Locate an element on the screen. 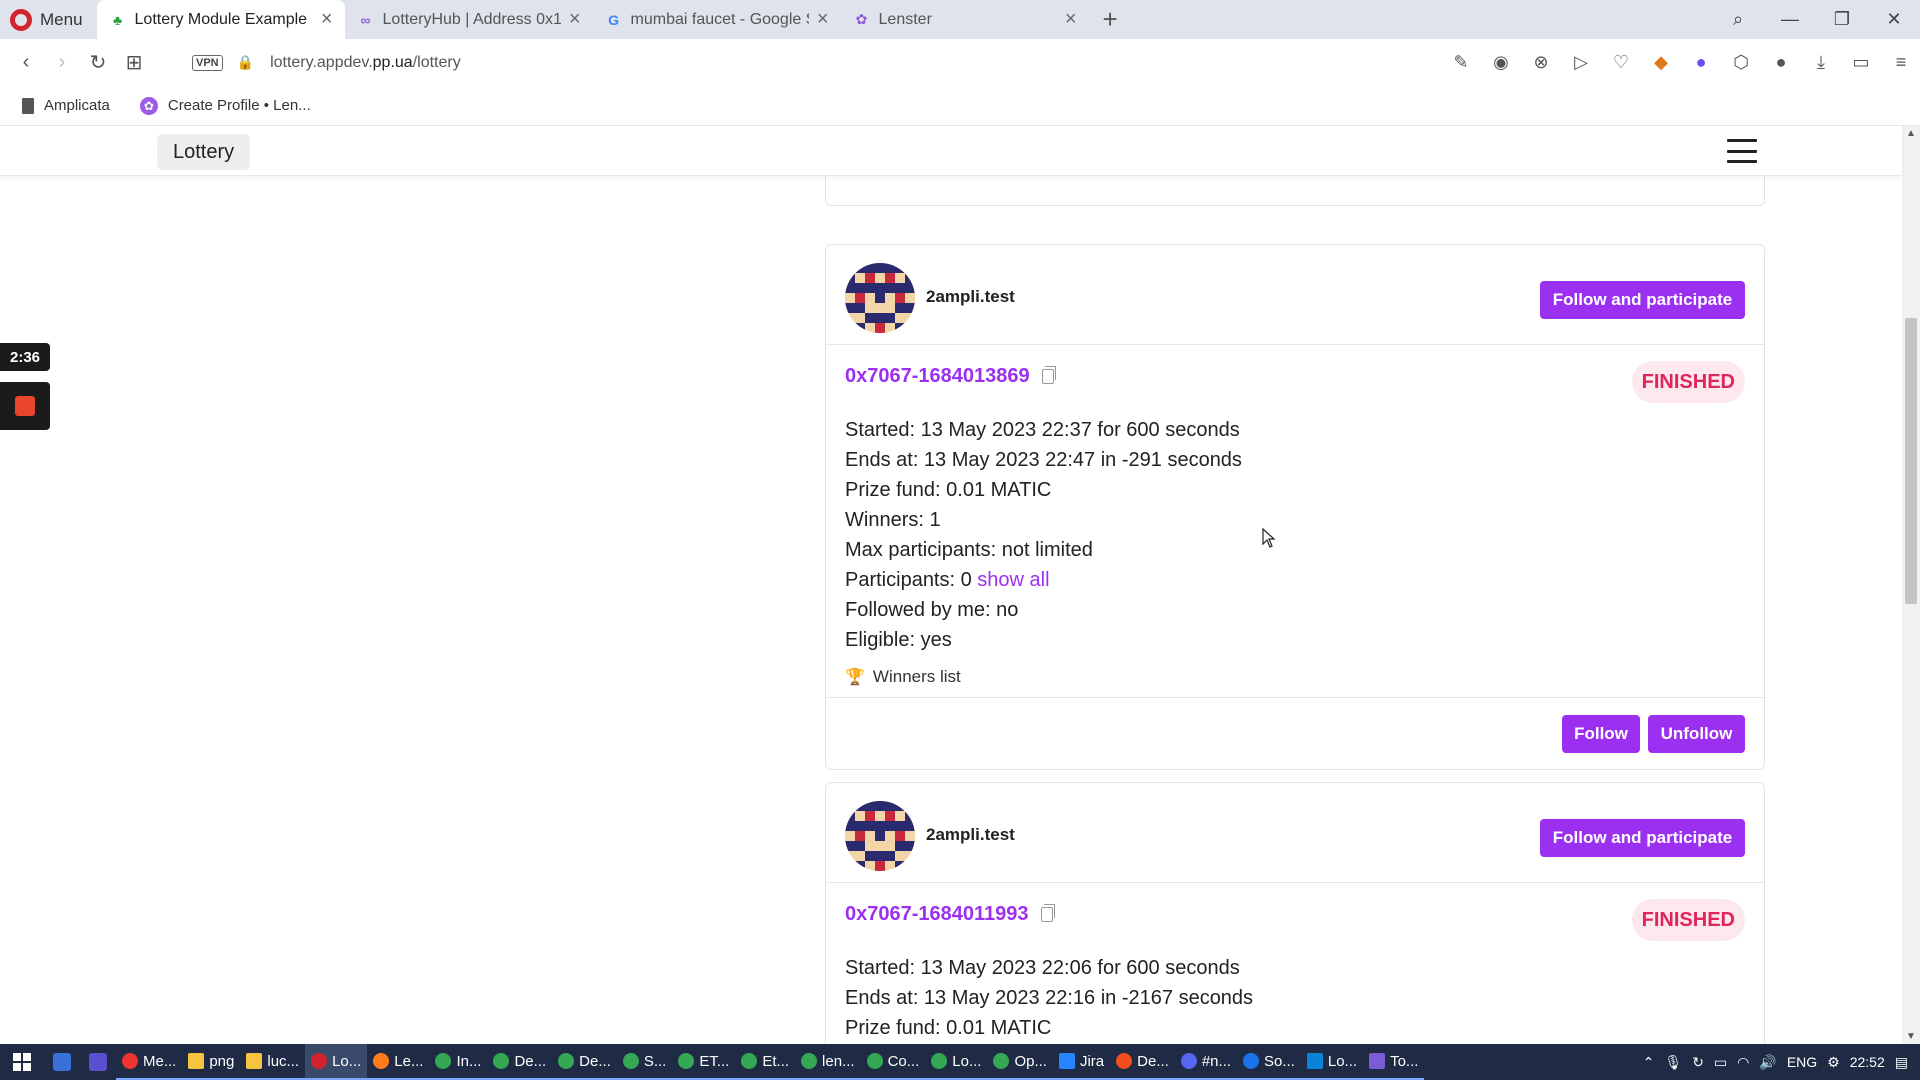  sync-icon: ↻ is located at coordinates (1698, 1062).